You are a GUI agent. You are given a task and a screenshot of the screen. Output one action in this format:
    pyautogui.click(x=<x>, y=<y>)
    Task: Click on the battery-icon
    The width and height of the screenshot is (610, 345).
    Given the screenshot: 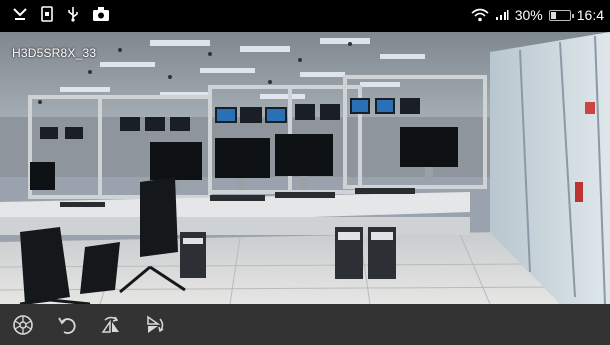 What is the action you would take?
    pyautogui.click(x=561, y=15)
    